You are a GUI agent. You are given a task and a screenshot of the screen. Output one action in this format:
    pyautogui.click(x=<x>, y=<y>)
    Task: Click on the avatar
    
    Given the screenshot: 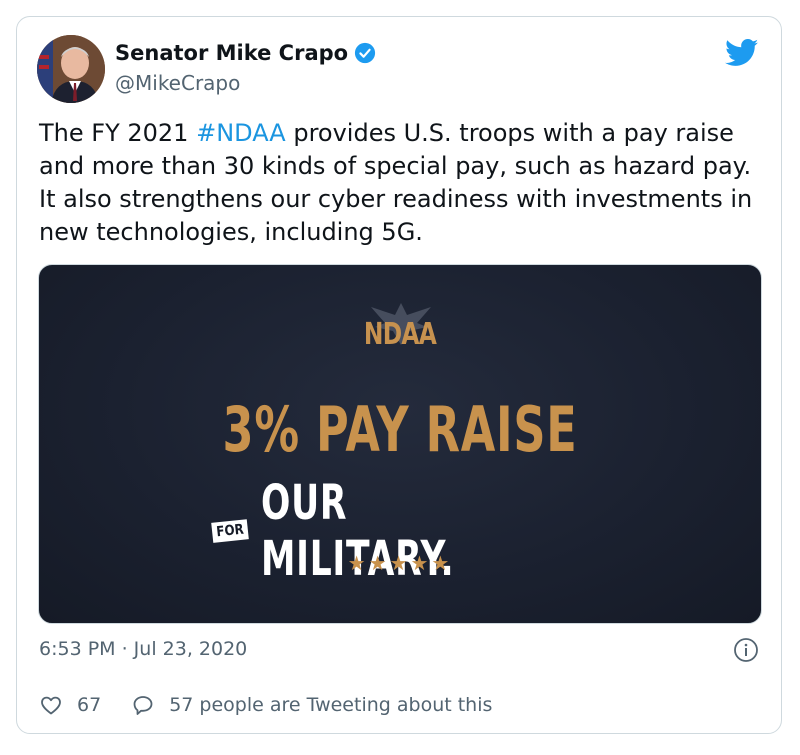 What is the action you would take?
    pyautogui.click(x=71, y=69)
    